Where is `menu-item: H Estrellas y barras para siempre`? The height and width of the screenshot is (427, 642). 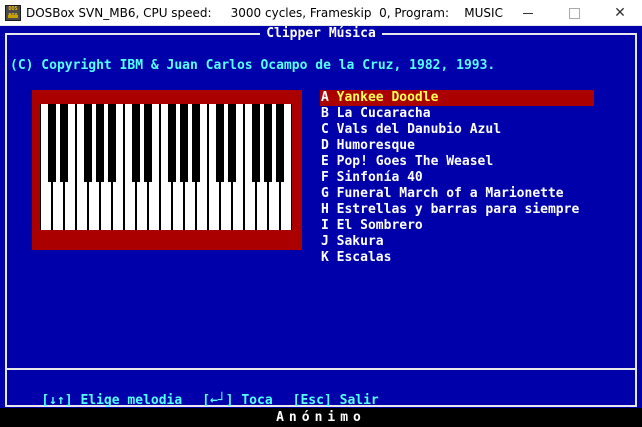
menu-item: H Estrellas y barras para siempre is located at coordinates (457, 210).